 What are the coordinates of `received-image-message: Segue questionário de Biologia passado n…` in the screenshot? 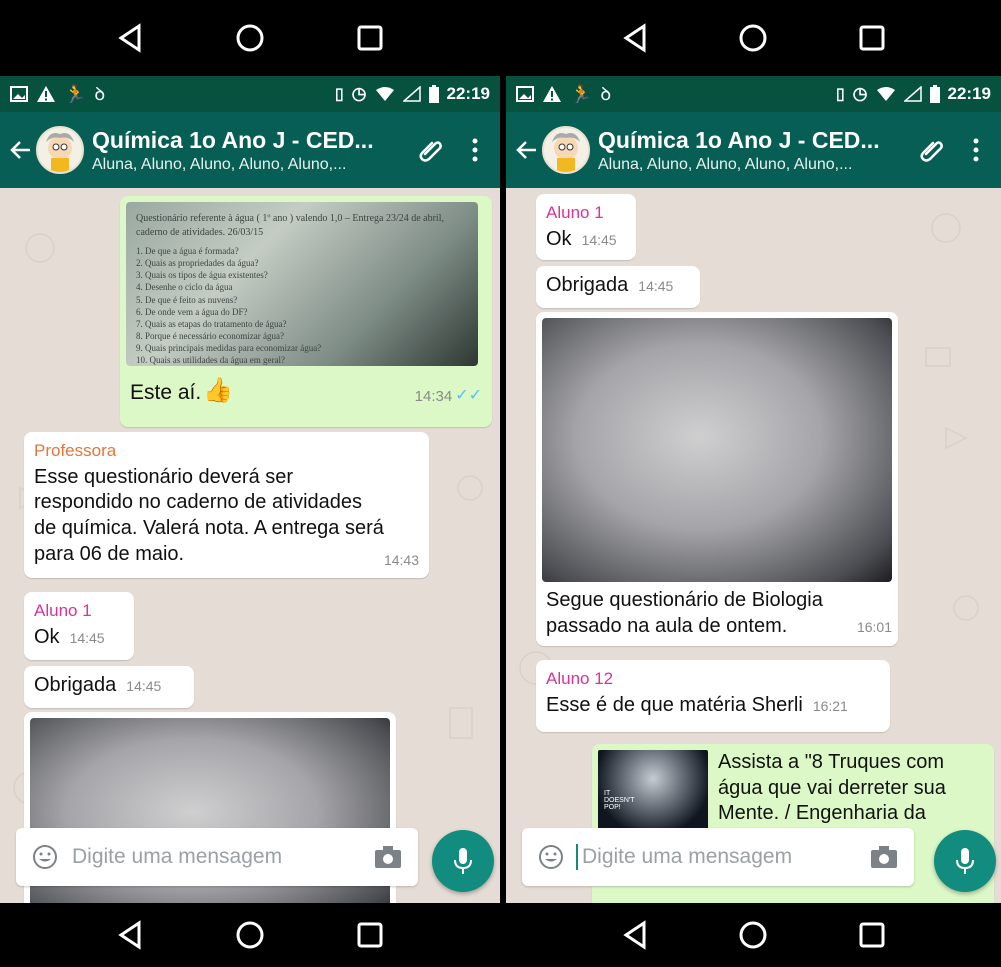 It's located at (717, 479).